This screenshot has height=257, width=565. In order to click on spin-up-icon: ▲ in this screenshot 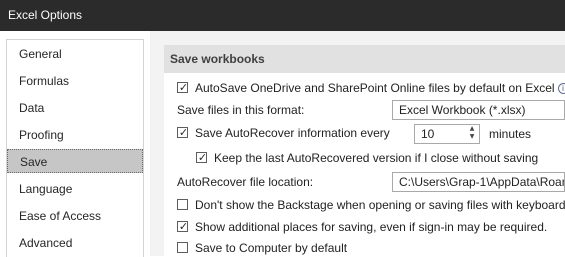, I will do `click(472, 128)`.